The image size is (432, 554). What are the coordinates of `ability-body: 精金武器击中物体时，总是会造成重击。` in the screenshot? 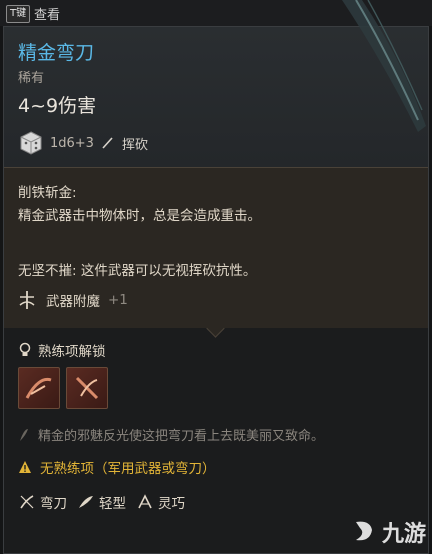 It's located at (139, 216).